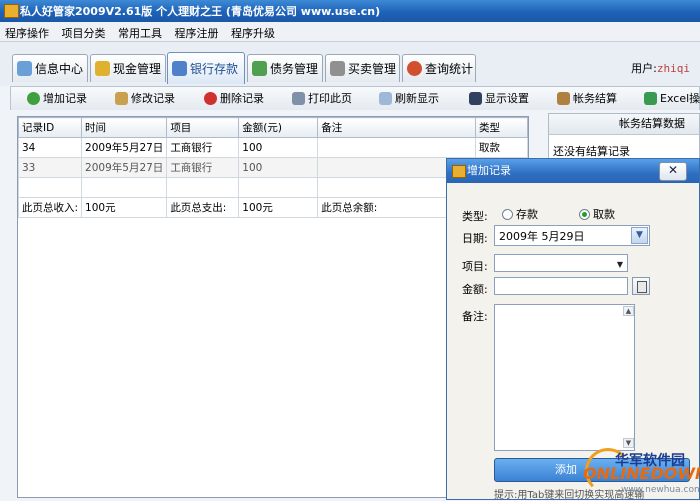 The height and width of the screenshot is (501, 700). I want to click on calendar-dropdown-icon: ▼, so click(639, 235).